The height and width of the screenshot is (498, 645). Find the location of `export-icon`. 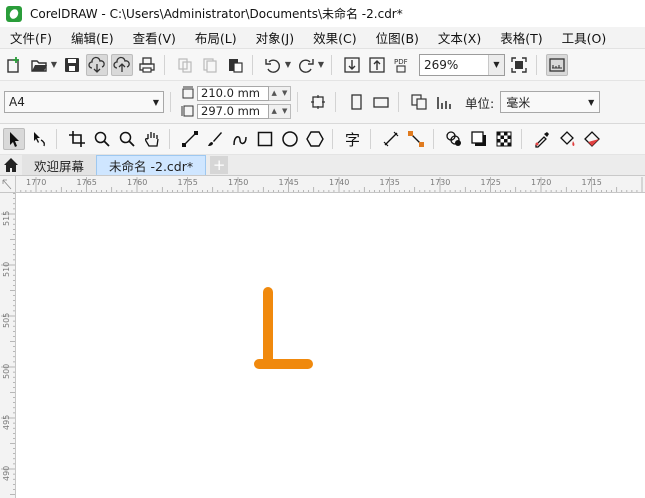

export-icon is located at coordinates (377, 64).